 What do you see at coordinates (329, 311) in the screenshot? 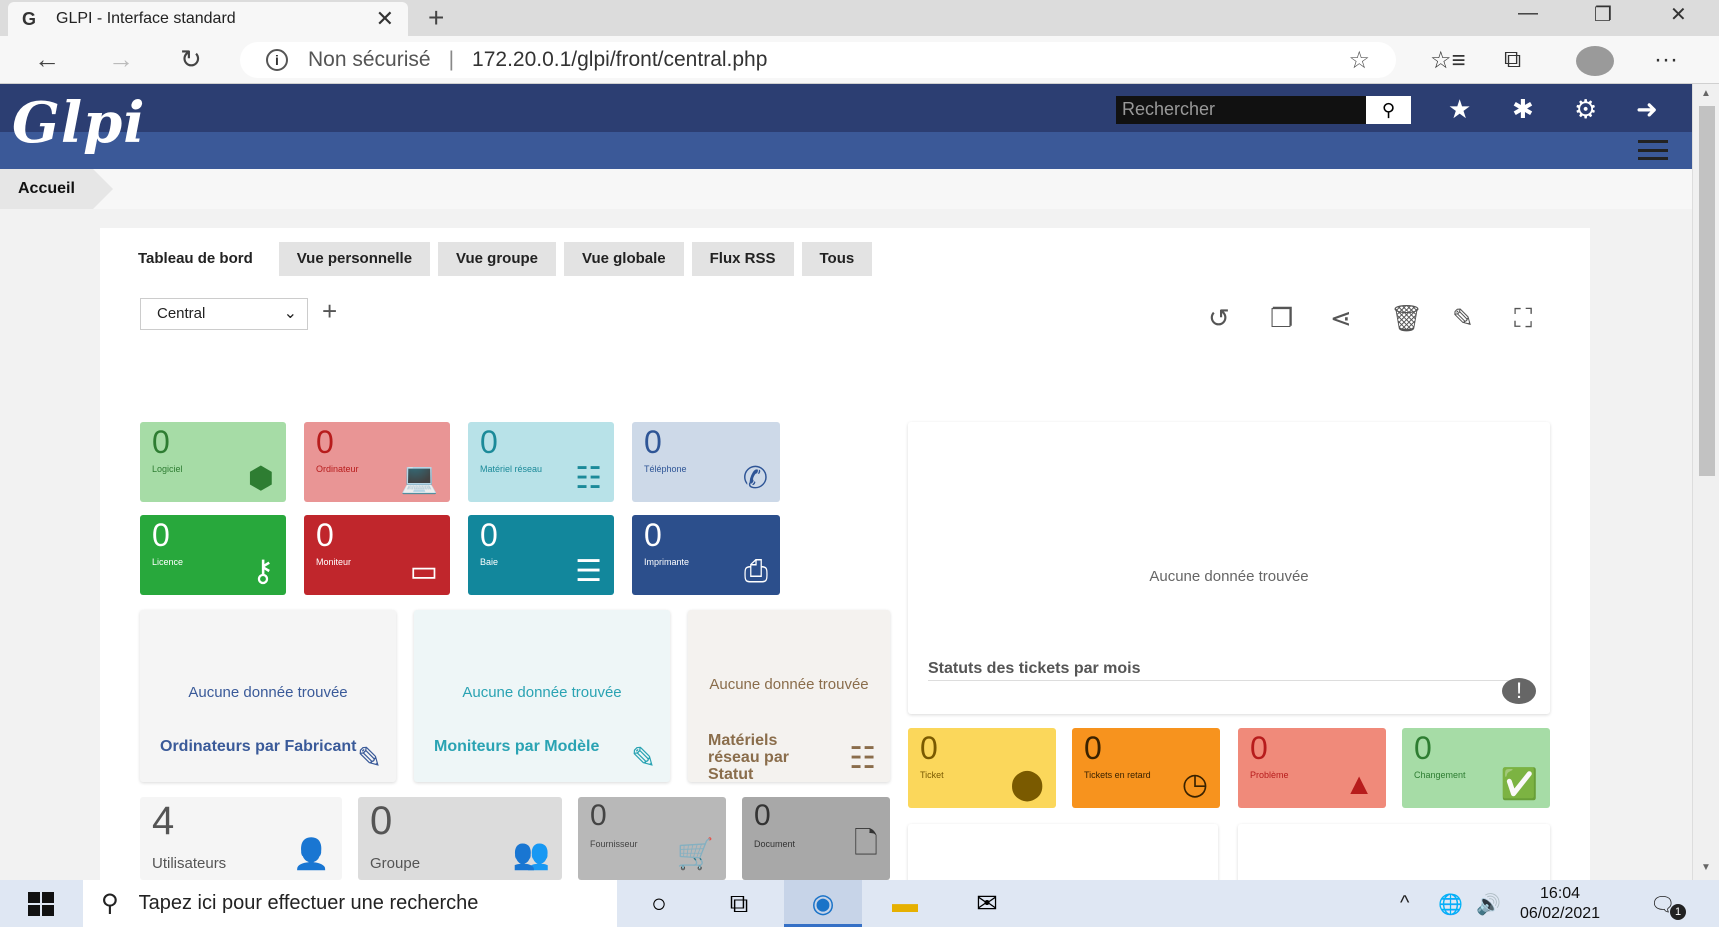
I see `add-dashboard-icon: +` at bounding box center [329, 311].